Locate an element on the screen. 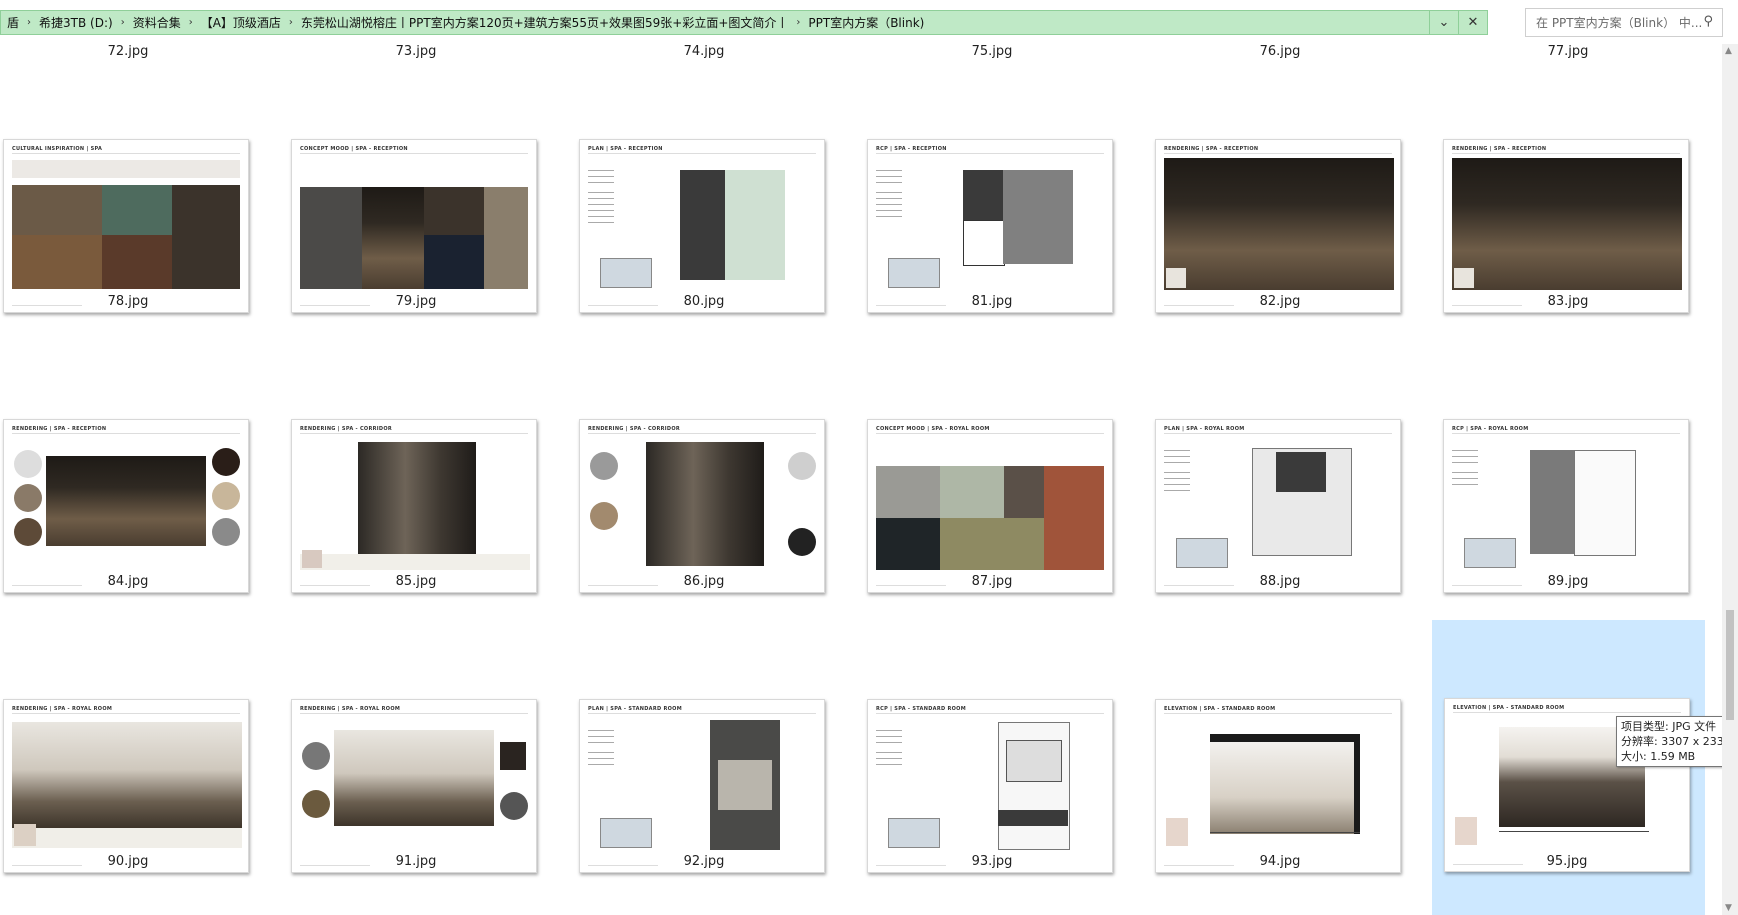 The image size is (1738, 915). file-name: 84.jpg is located at coordinates (128, 581).